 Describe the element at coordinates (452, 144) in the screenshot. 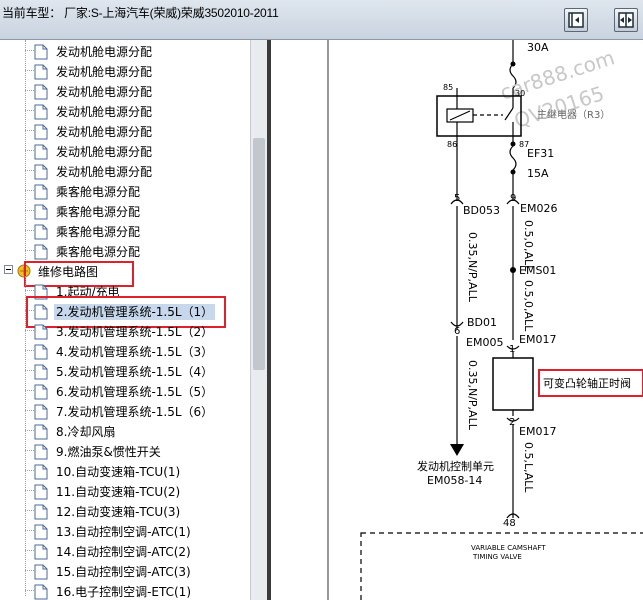

I see `relay-pin-86: 86` at that location.